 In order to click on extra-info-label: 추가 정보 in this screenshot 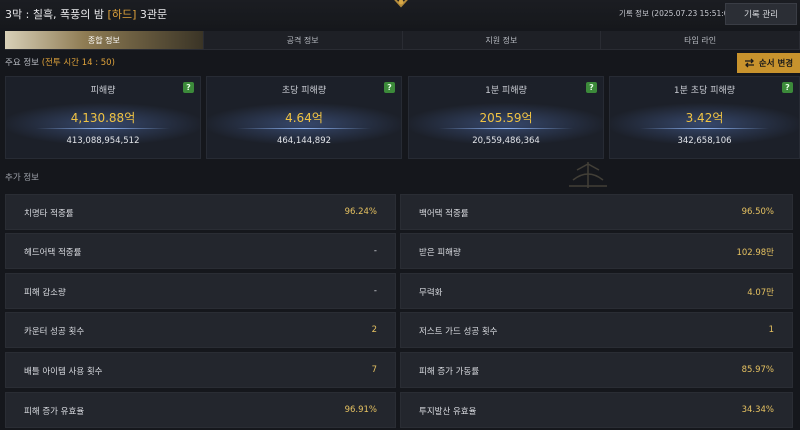, I will do `click(22, 178)`.